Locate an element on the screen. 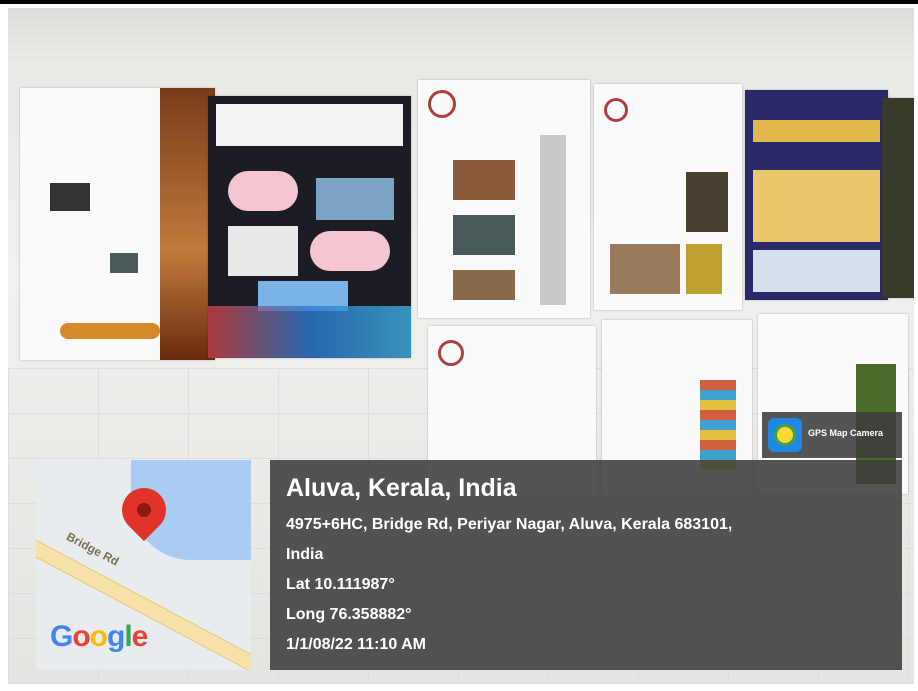  gps-map-camera-icon is located at coordinates (785, 435).